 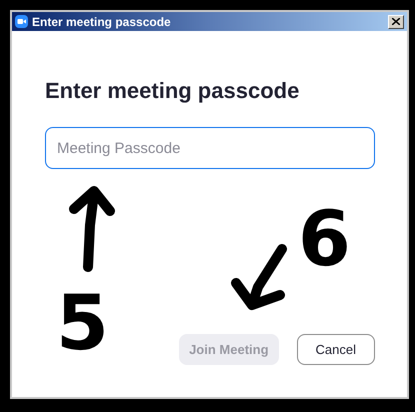 I want to click on annotation-number: 6, so click(x=324, y=239).